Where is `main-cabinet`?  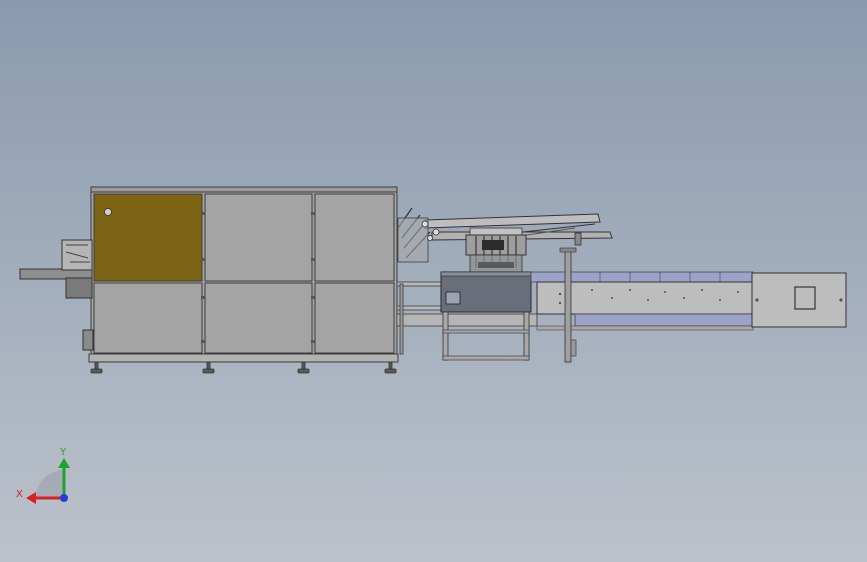
main-cabinet is located at coordinates (243, 280).